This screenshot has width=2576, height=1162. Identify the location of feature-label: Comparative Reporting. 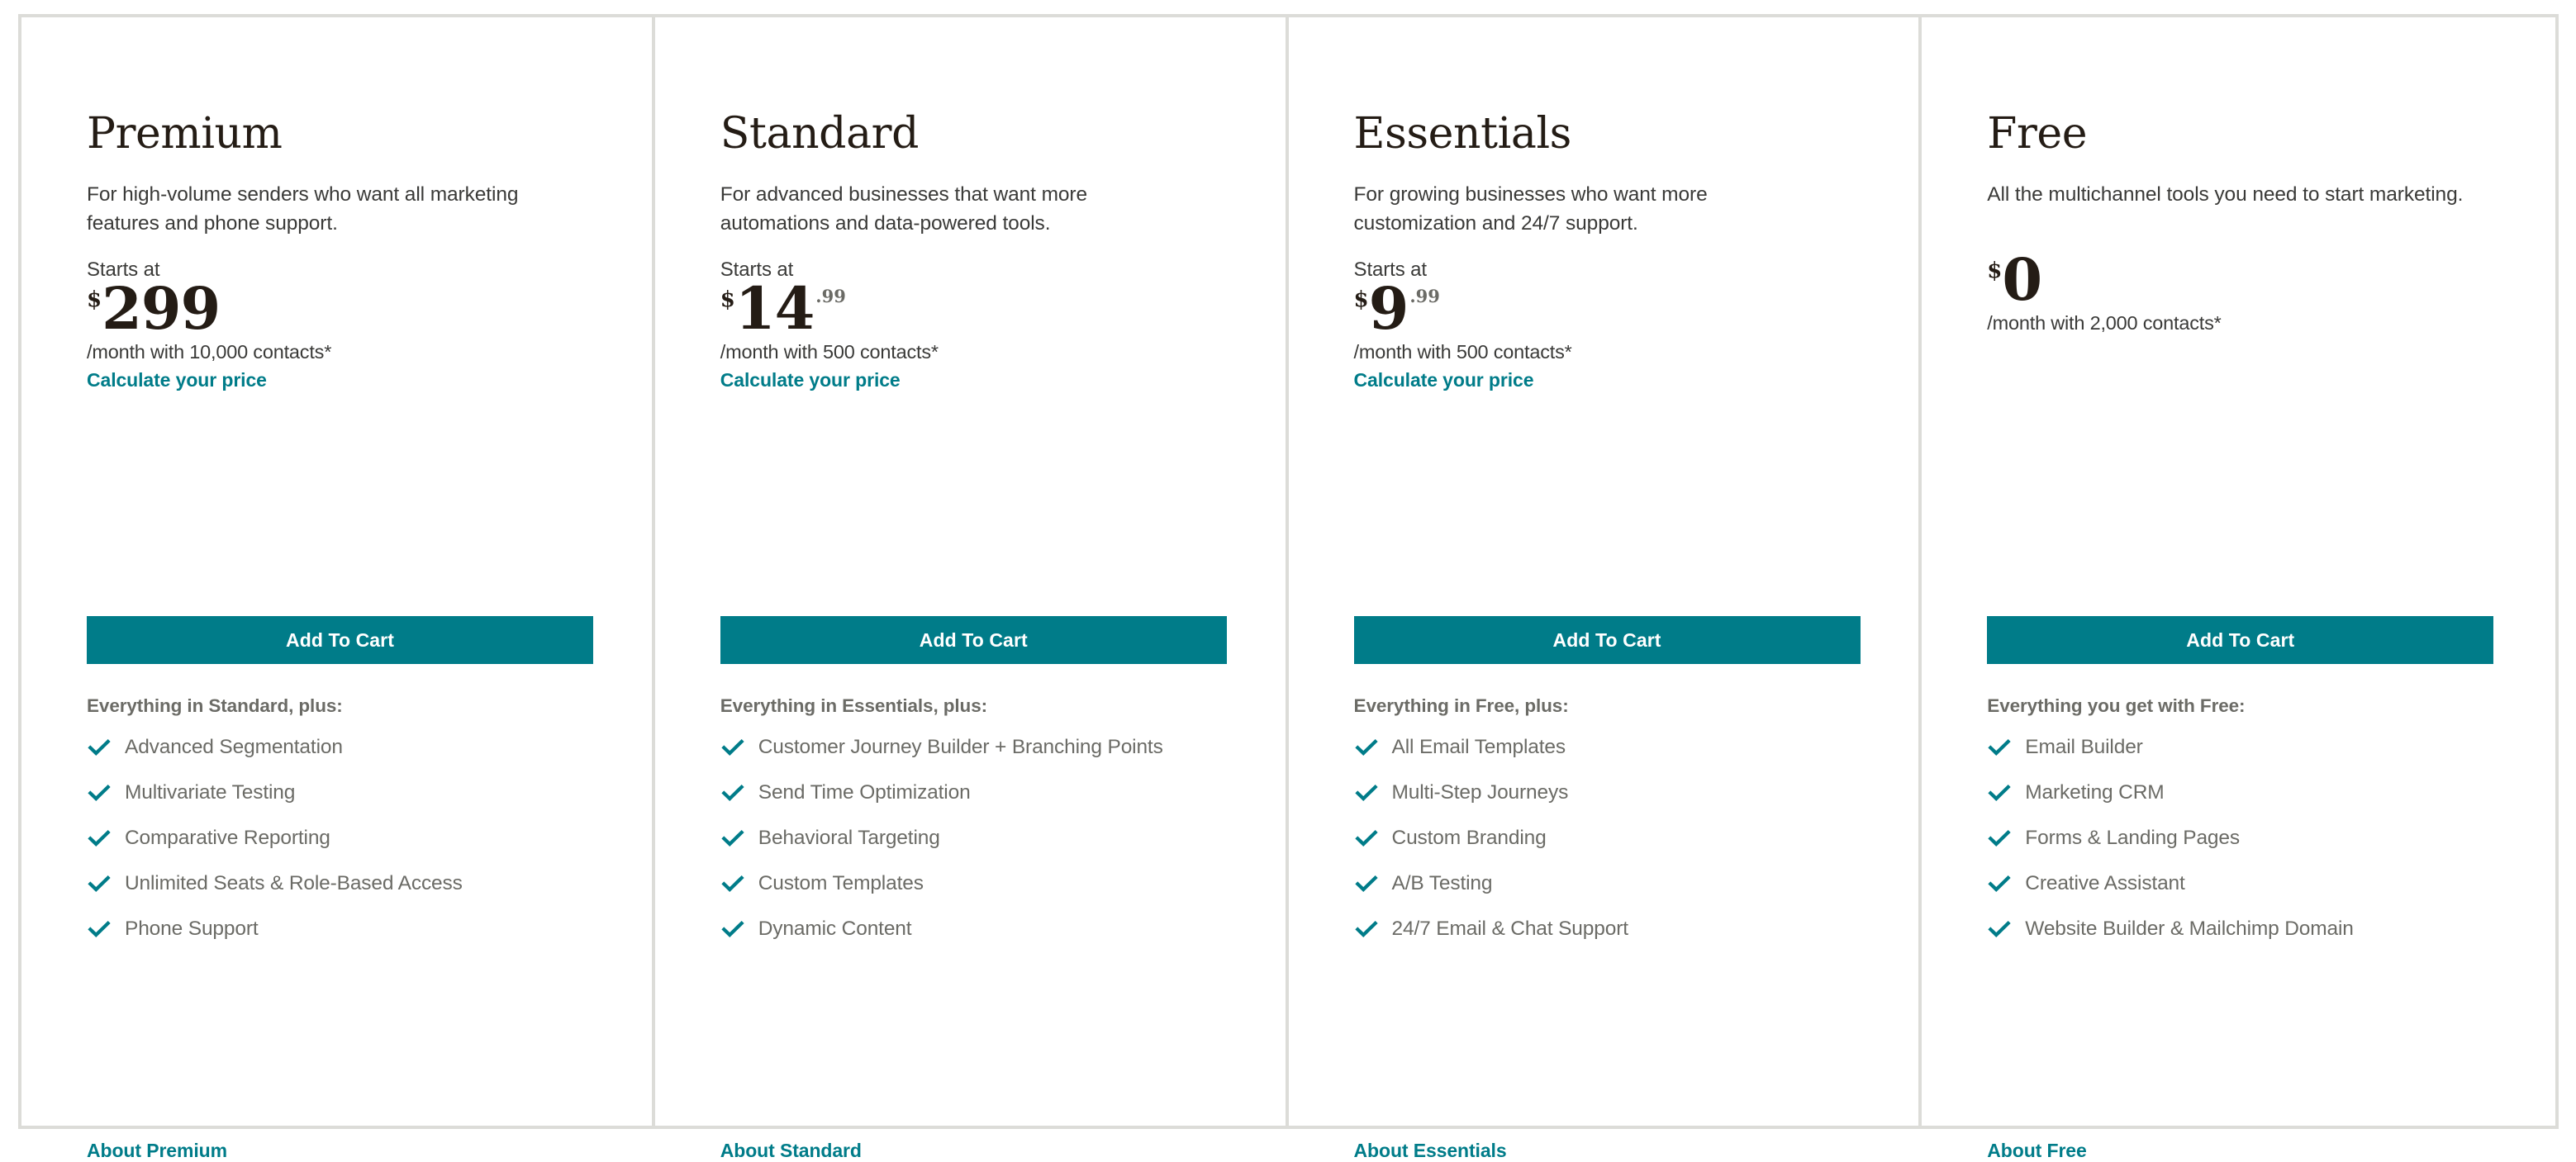
(227, 838).